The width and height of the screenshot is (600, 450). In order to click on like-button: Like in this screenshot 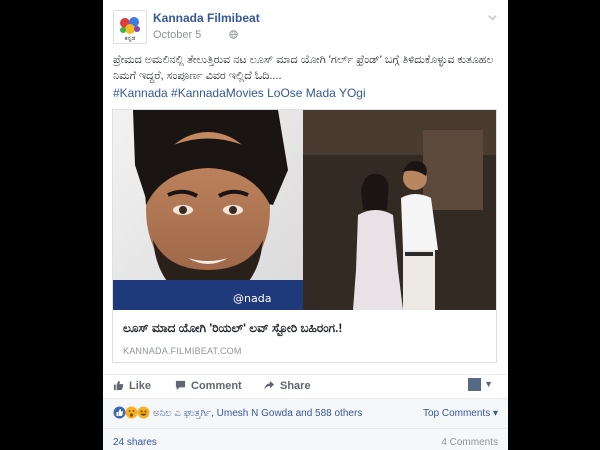, I will do `click(132, 386)`.